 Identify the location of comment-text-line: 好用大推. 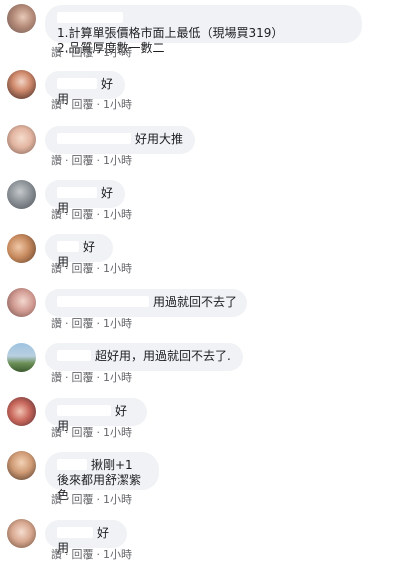
(159, 139).